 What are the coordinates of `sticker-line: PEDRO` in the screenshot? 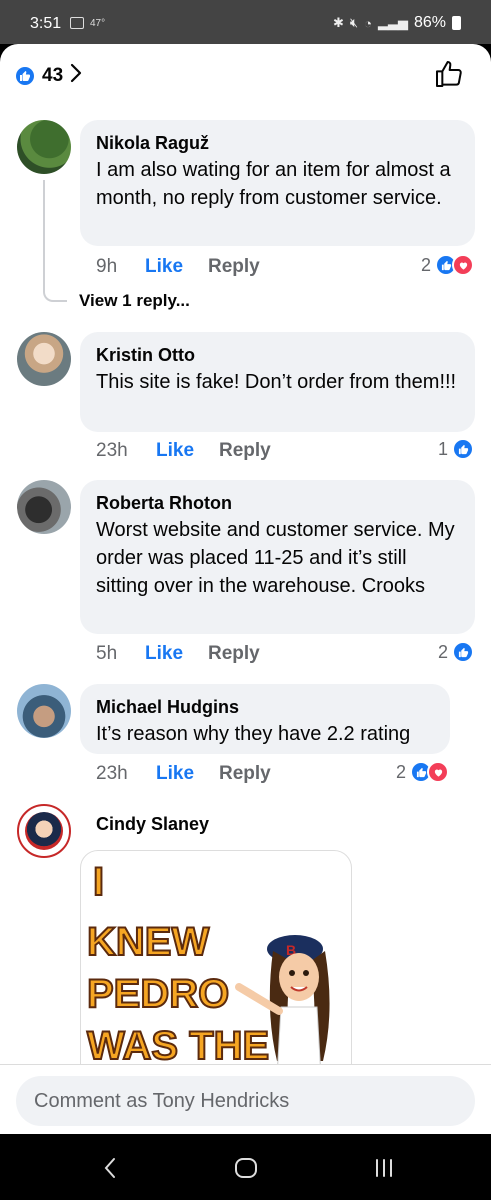 It's located at (158, 994).